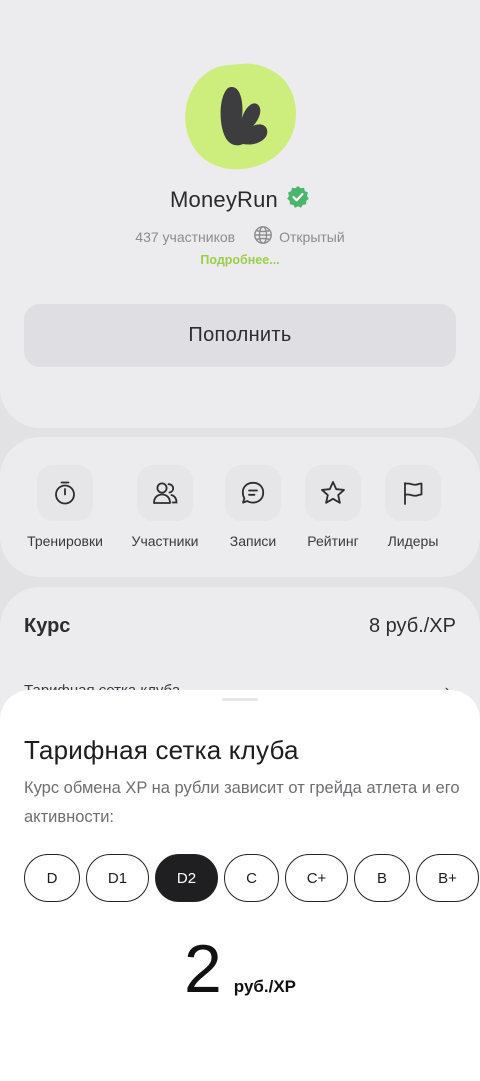  What do you see at coordinates (161, 750) in the screenshot?
I see `sheet-title: Тарифная сетка клуба` at bounding box center [161, 750].